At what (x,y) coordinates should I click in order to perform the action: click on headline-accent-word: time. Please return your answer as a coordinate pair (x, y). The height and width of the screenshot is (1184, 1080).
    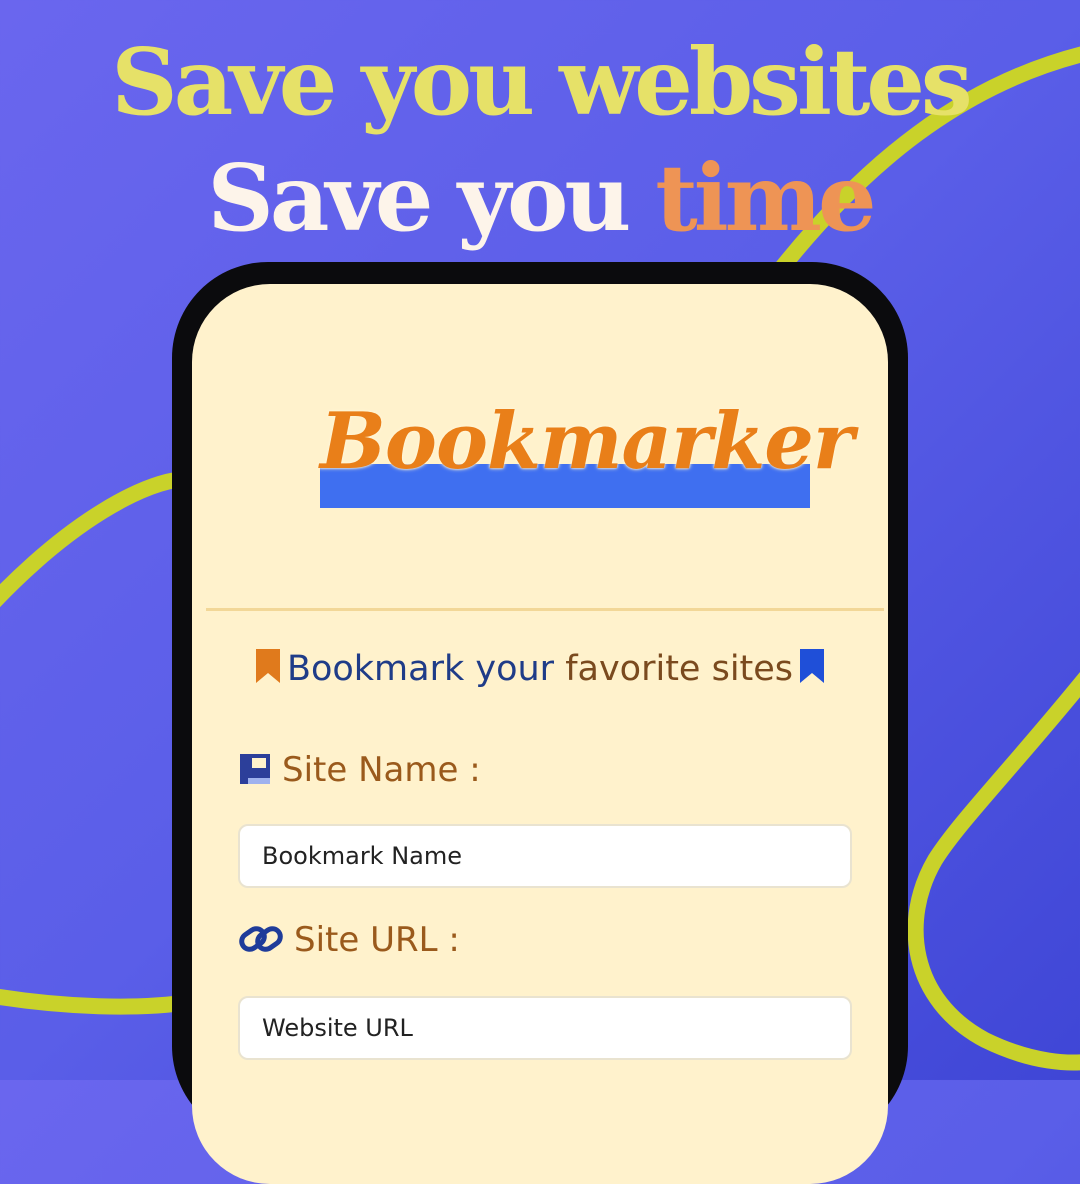
    Looking at the image, I should click on (765, 198).